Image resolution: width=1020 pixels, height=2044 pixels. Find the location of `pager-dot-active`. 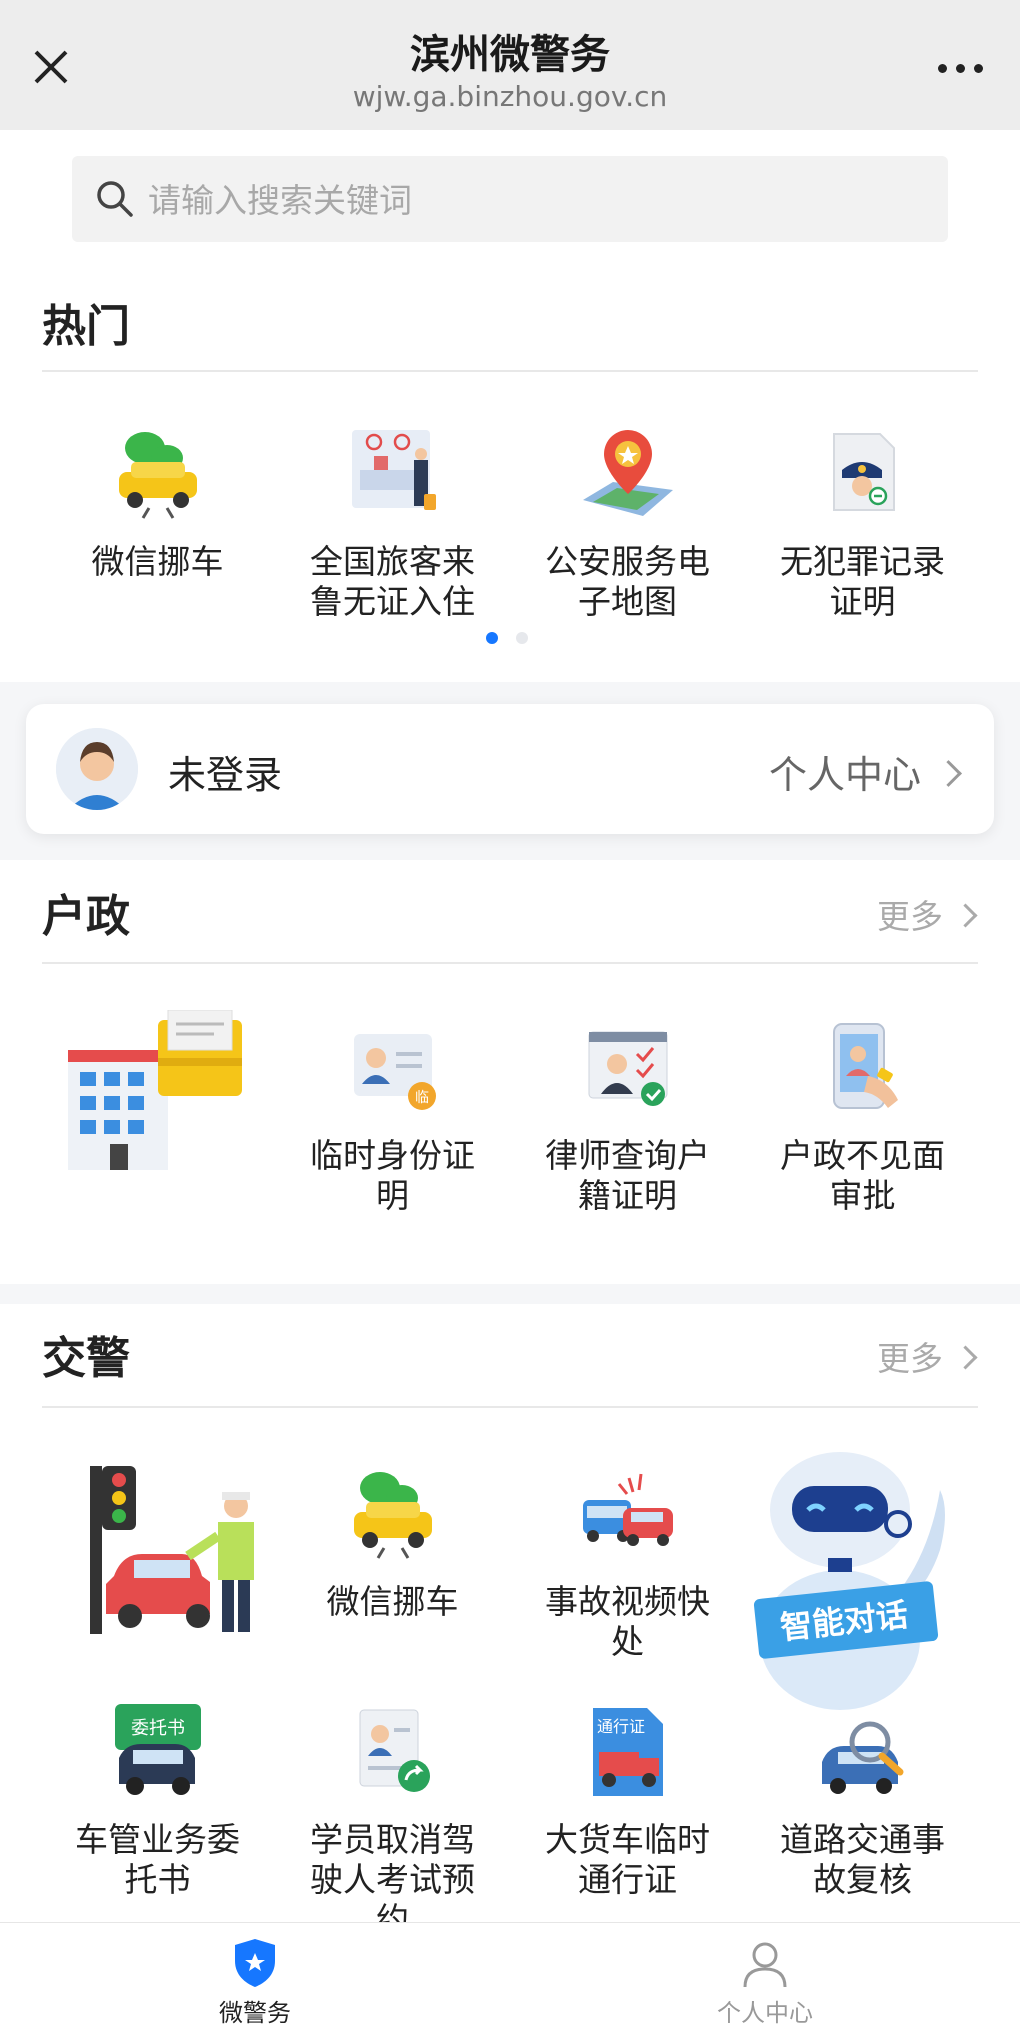

pager-dot-active is located at coordinates (492, 638).